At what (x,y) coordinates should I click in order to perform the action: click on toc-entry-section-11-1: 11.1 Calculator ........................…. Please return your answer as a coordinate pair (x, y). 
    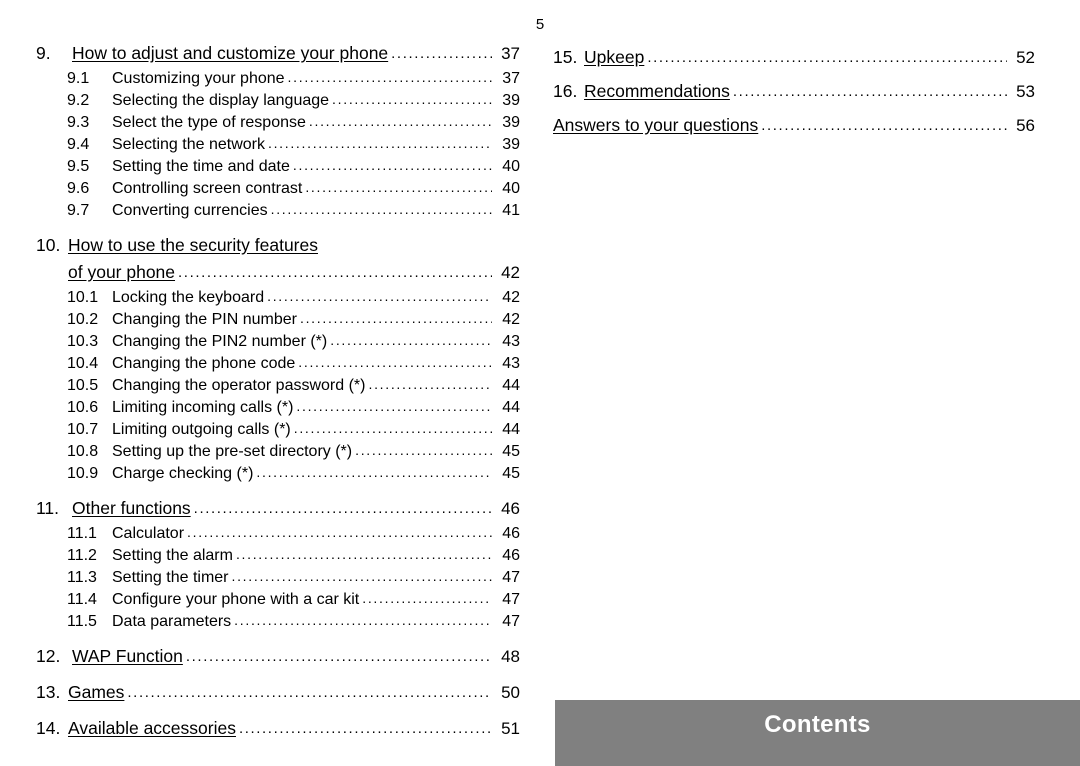
    Looking at the image, I should click on (278, 533).